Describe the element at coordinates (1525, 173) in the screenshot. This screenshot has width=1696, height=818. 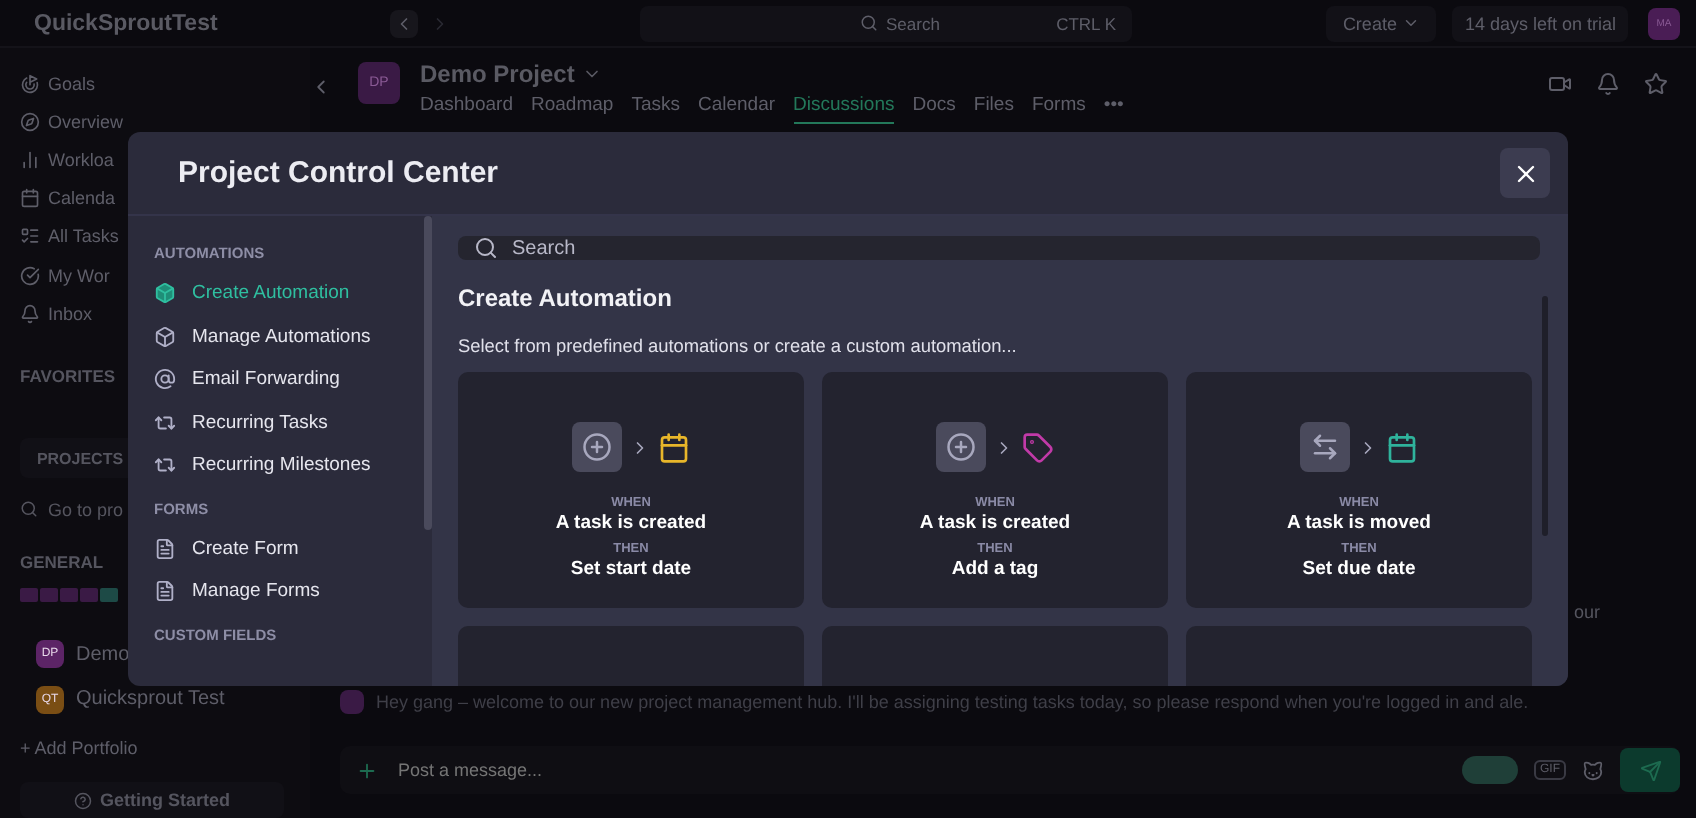
I see `close-button` at that location.